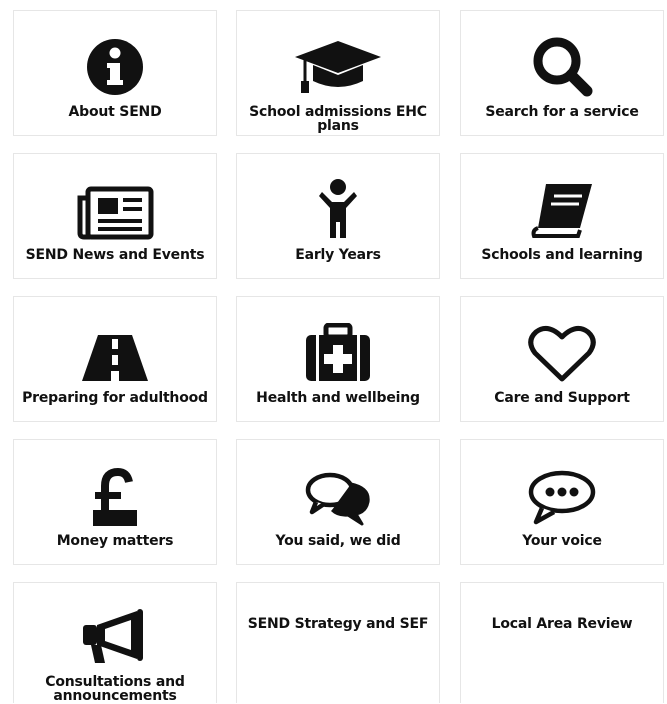  Describe the element at coordinates (562, 112) in the screenshot. I see `tile-label: Search for a service` at that location.